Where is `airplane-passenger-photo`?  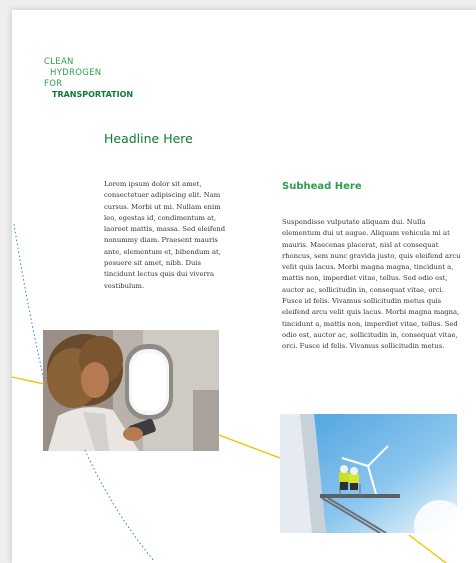 airplane-passenger-photo is located at coordinates (131, 390).